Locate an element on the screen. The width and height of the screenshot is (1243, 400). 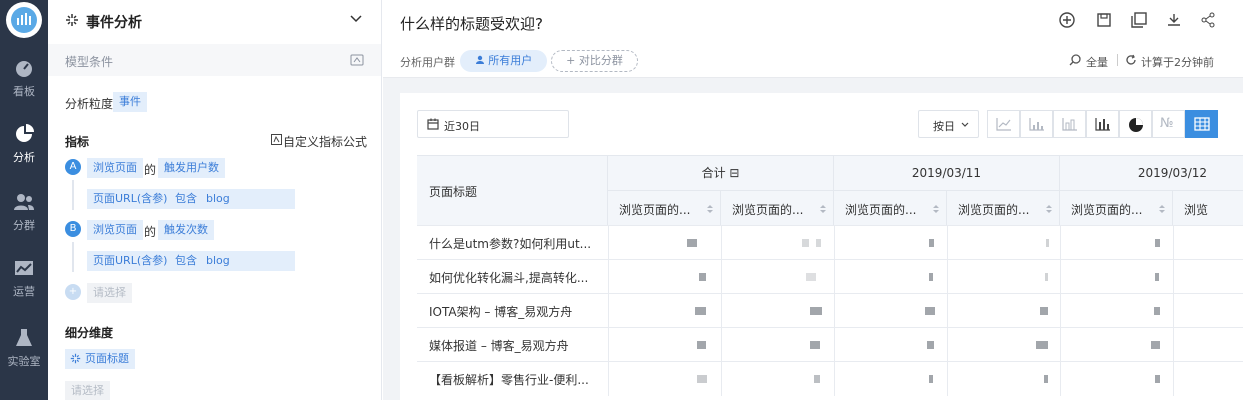
save-as-icon is located at coordinates (1139, 20).